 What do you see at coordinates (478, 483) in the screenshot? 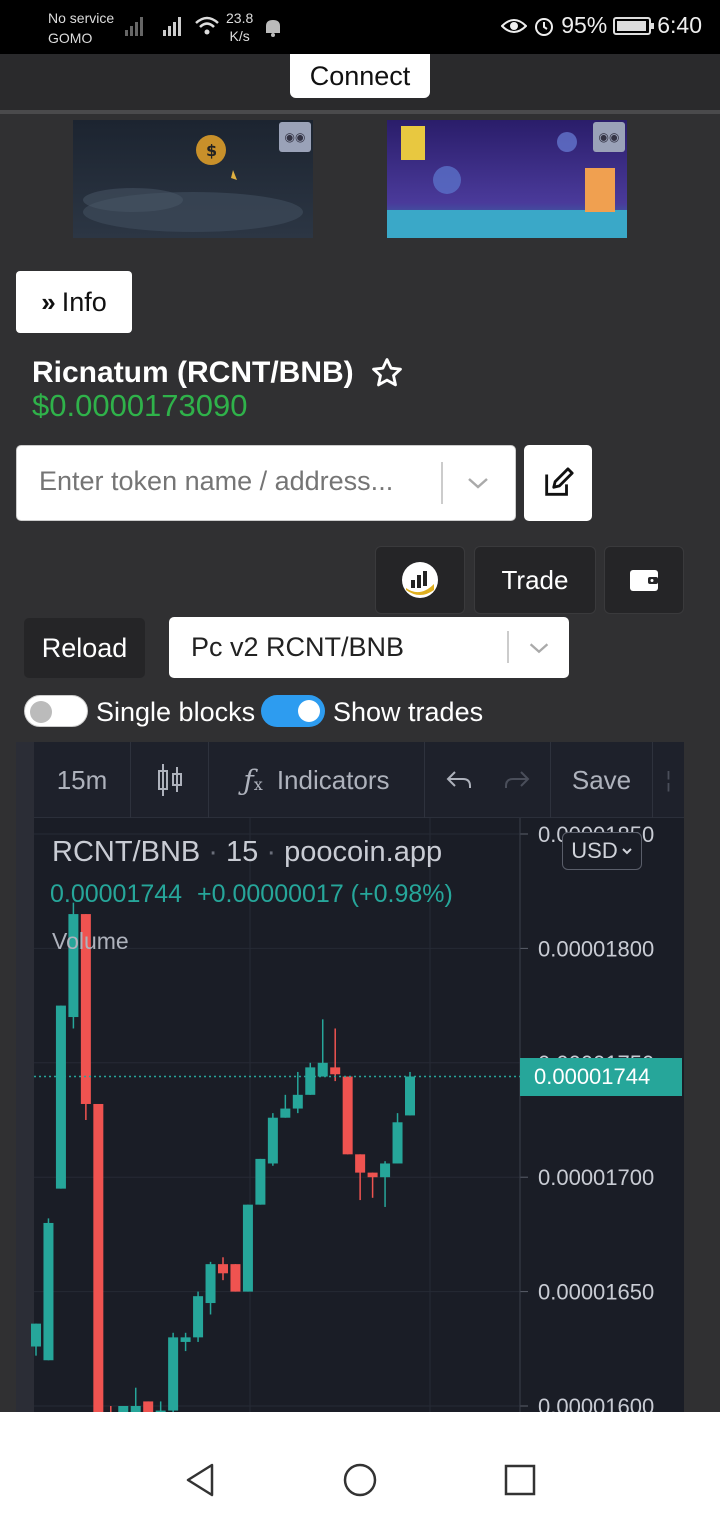
I see `chevron-down-icon` at bounding box center [478, 483].